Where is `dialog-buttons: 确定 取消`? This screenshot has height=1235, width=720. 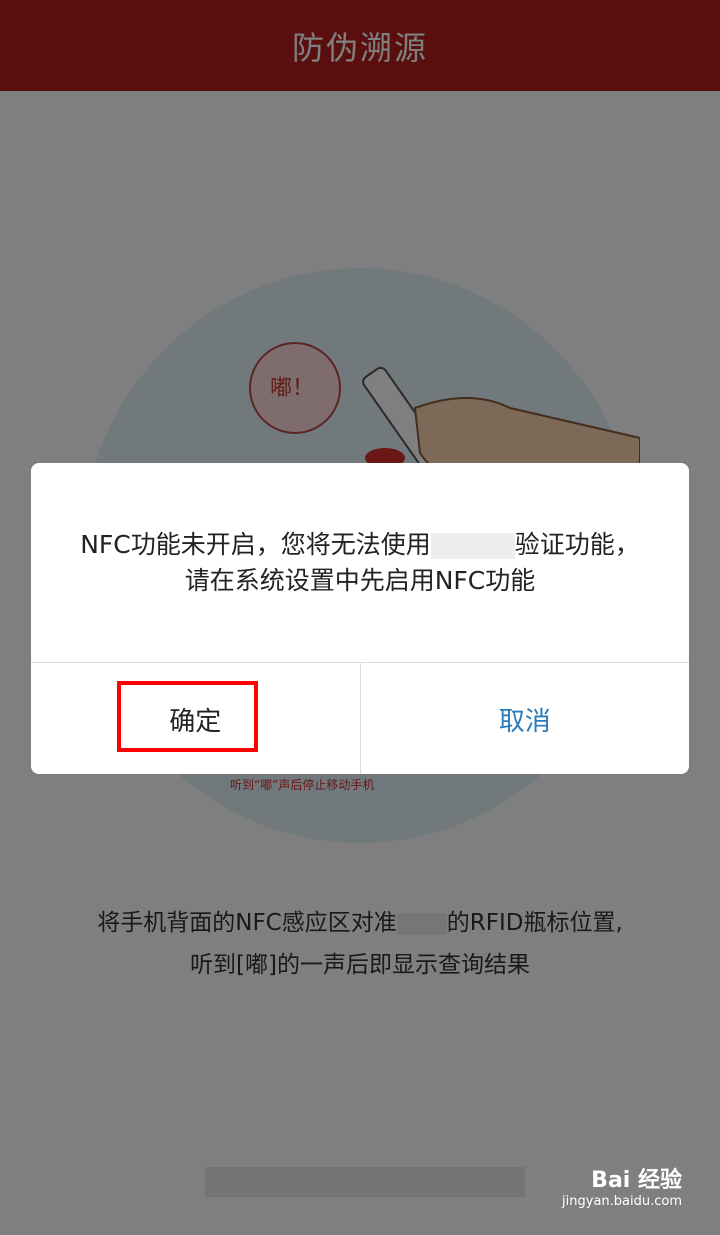
dialog-buttons: 确定 取消 is located at coordinates (360, 718).